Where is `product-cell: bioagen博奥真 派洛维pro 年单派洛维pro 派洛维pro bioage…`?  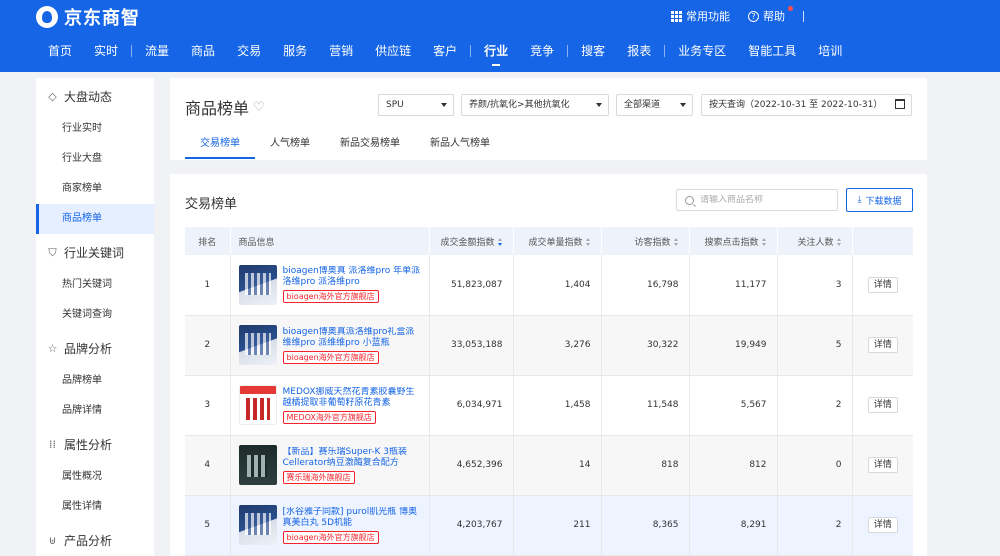
product-cell: bioagen博奥真 派洛维pro 年单派洛维pro 派洛维pro bioage… is located at coordinates (330, 285).